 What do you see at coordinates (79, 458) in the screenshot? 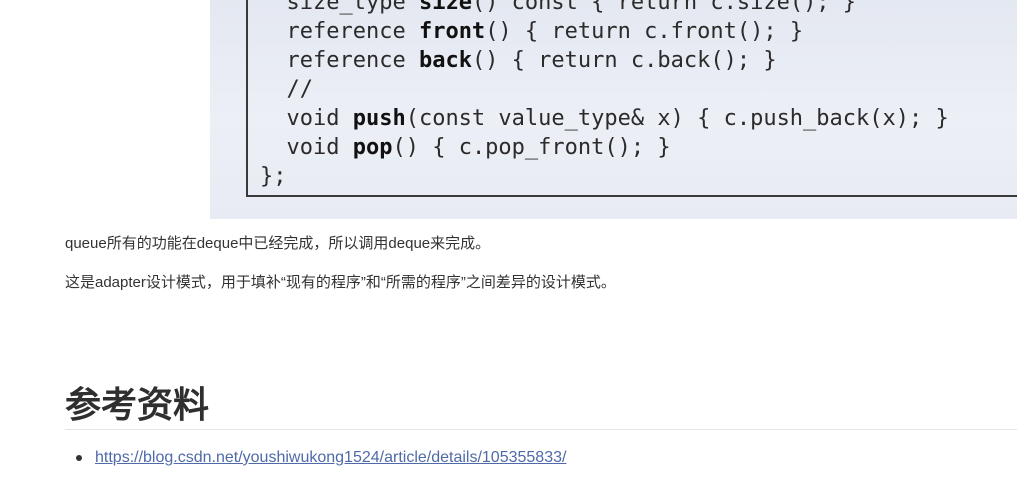
I see `bullet-icon` at bounding box center [79, 458].